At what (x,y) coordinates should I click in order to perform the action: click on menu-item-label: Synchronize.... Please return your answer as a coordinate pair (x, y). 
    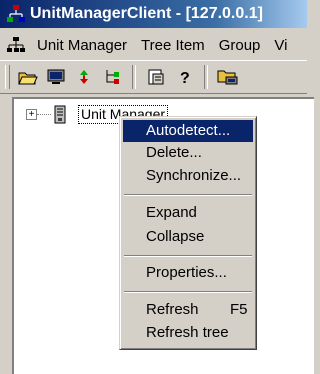
    Looking at the image, I should click on (194, 175).